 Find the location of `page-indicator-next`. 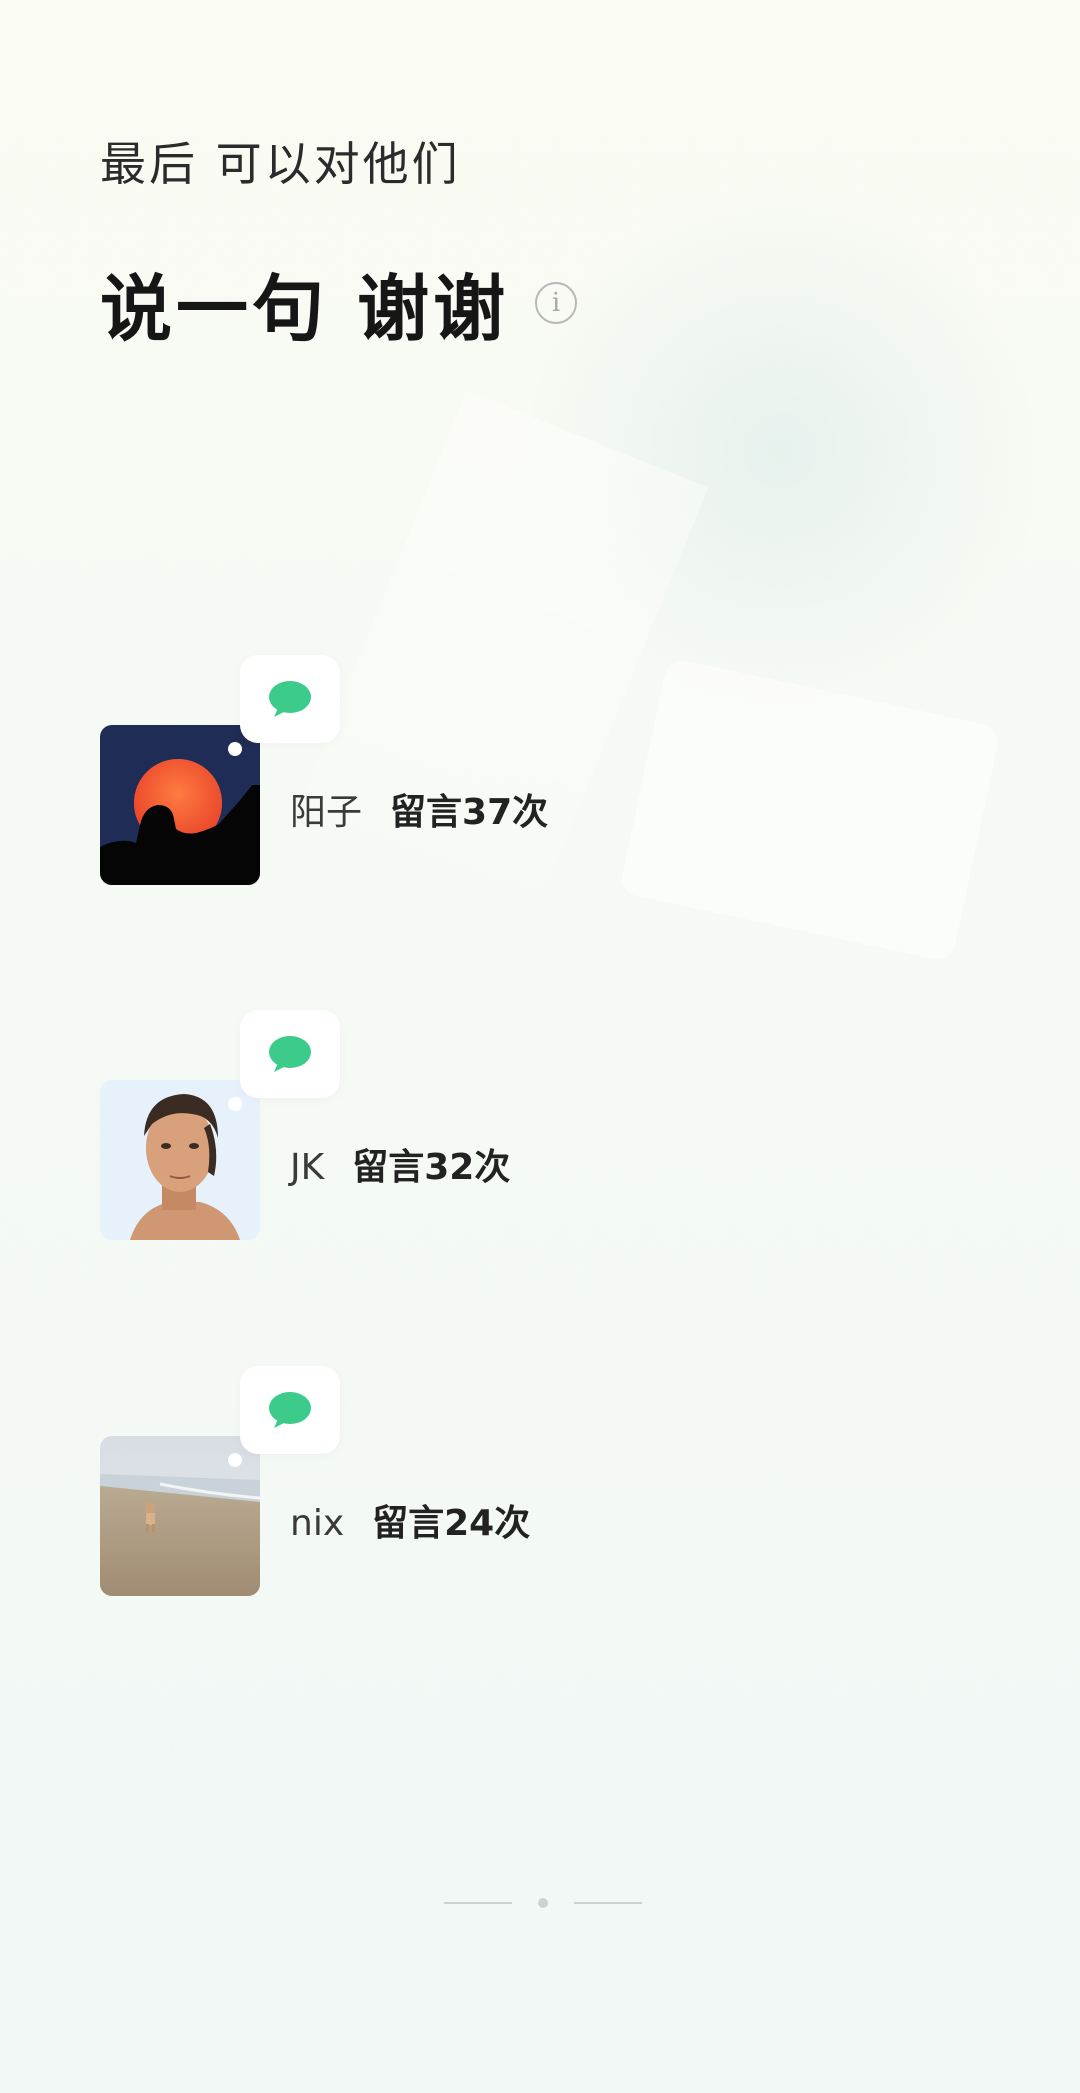

page-indicator-next is located at coordinates (608, 1903).